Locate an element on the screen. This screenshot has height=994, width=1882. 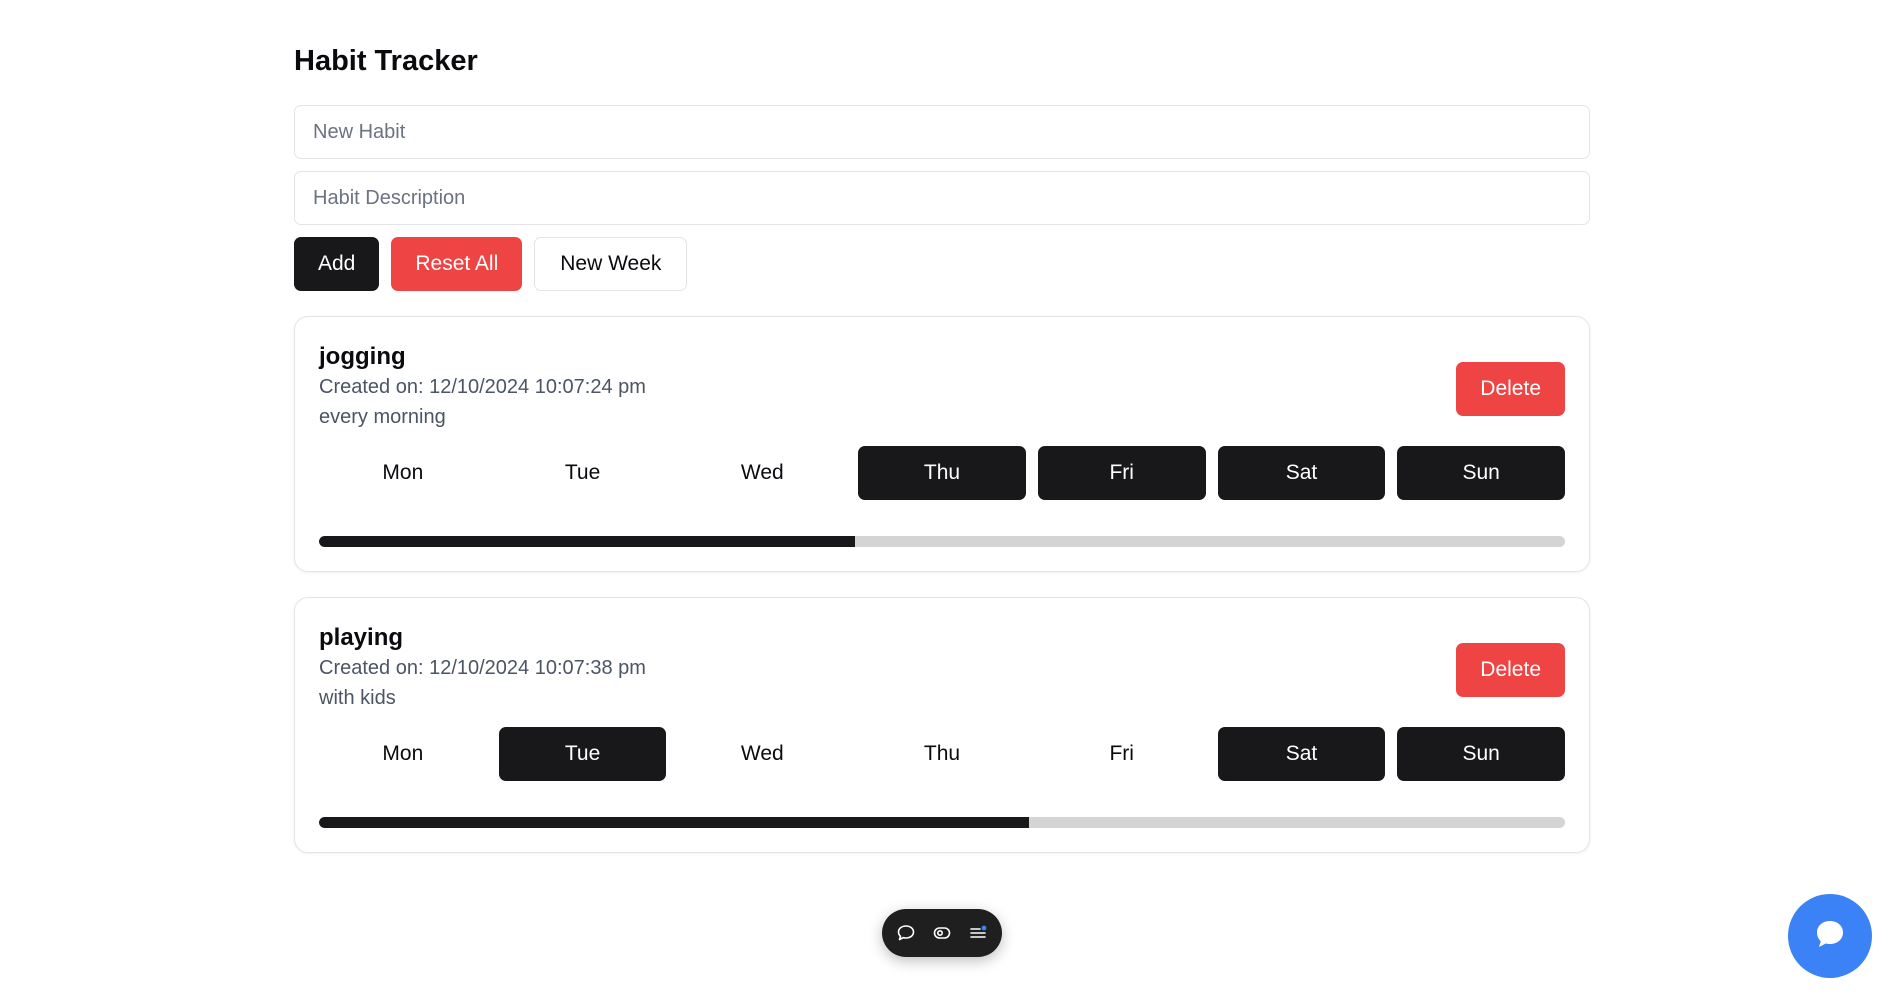
chat-bubble-icon is located at coordinates (1830, 936).